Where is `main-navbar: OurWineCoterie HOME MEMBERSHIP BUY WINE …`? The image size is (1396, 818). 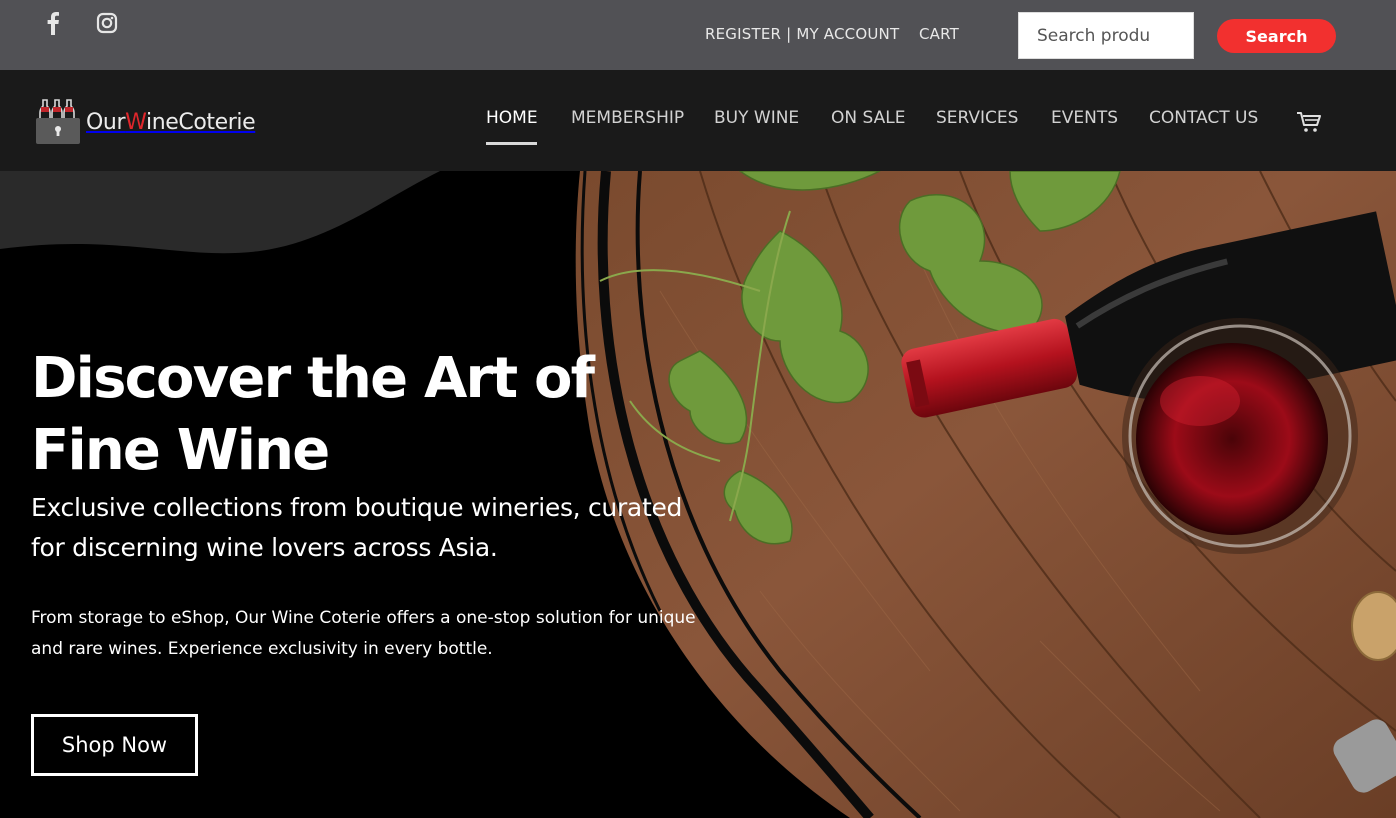 main-navbar: OurWineCoterie HOME MEMBERSHIP BUY WINE … is located at coordinates (698, 120).